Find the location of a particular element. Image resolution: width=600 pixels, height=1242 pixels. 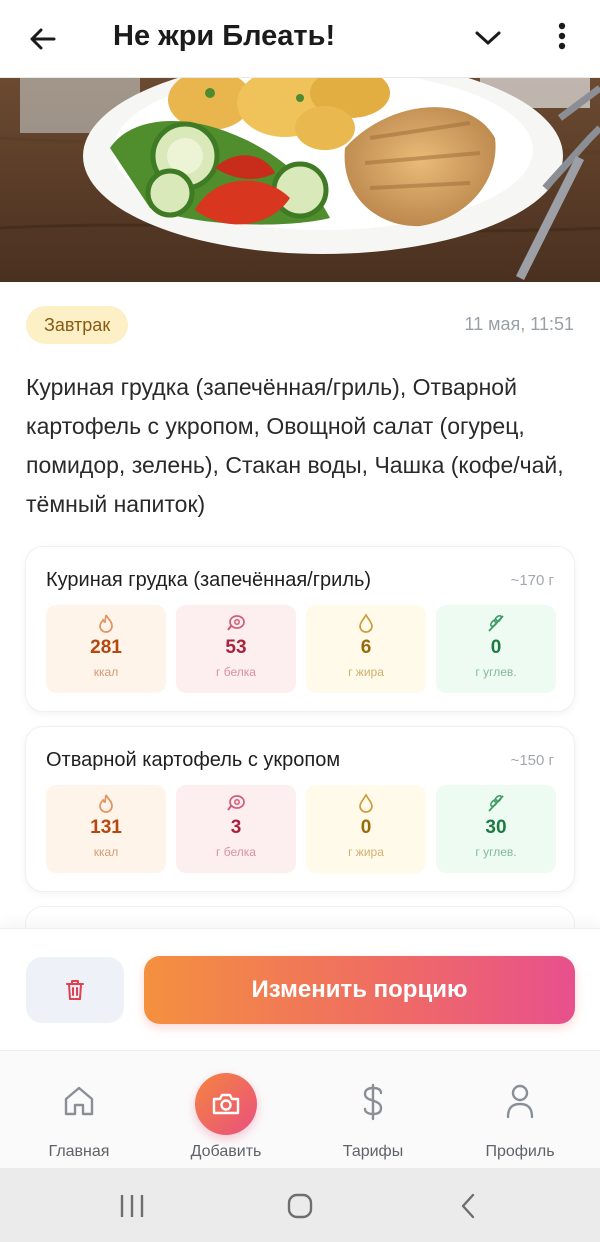

more-menu-button is located at coordinates (562, 36).